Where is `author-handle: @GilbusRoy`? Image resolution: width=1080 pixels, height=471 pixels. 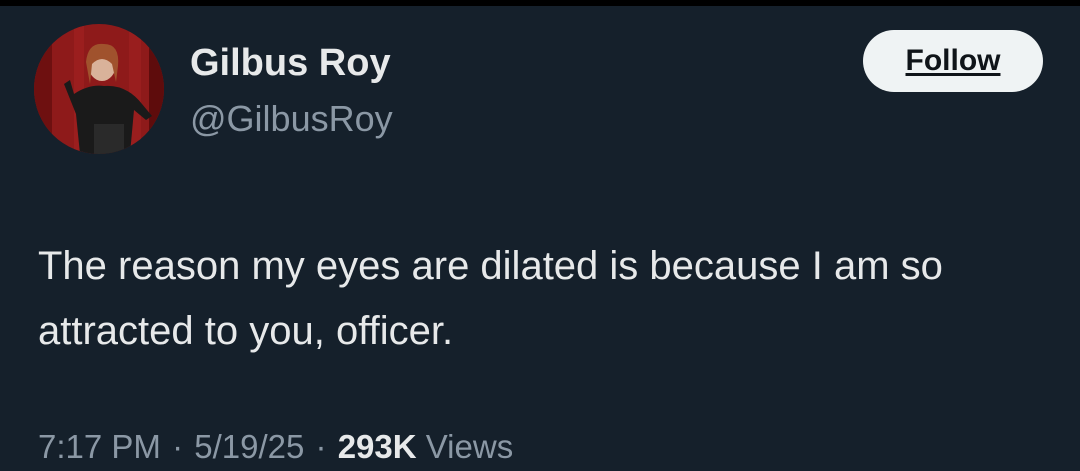 author-handle: @GilbusRoy is located at coordinates (291, 119).